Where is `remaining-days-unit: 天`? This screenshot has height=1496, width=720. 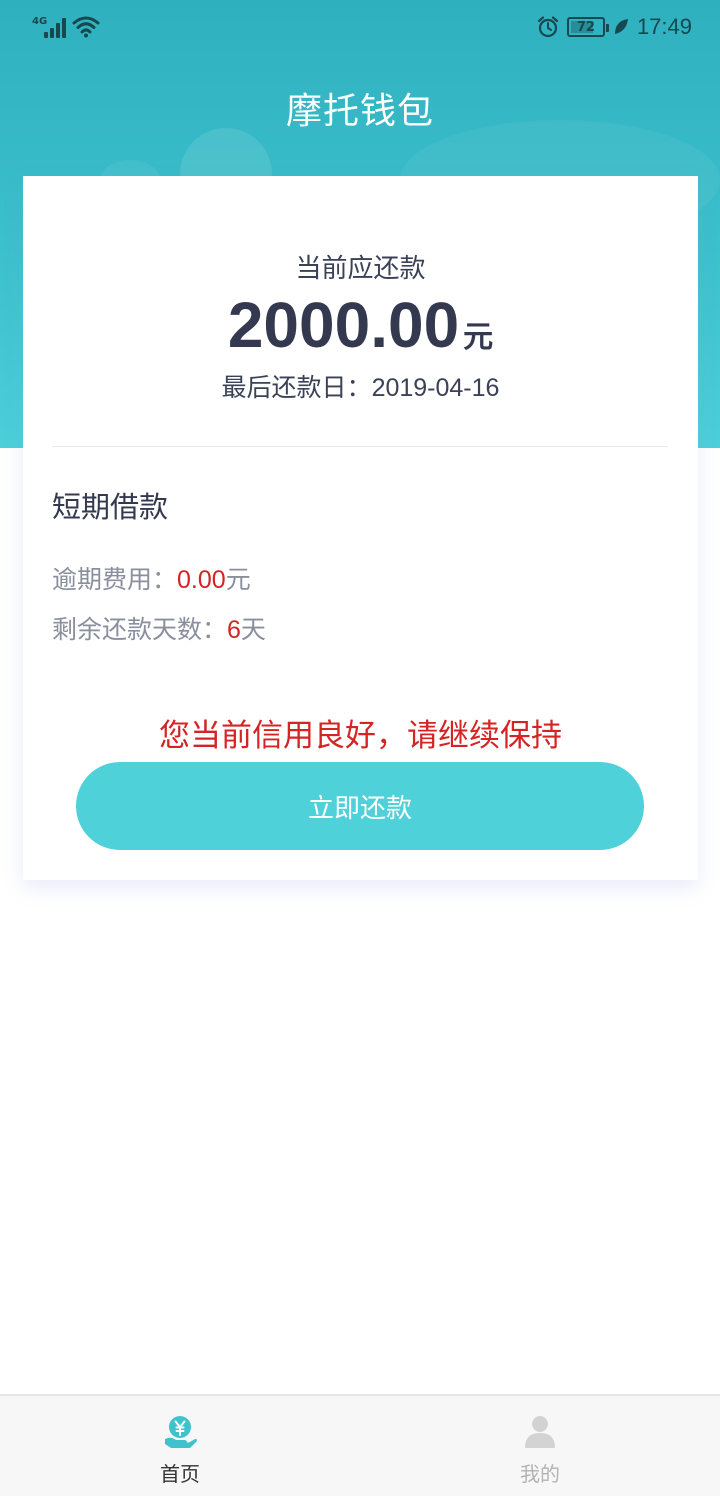 remaining-days-unit: 天 is located at coordinates (253, 629).